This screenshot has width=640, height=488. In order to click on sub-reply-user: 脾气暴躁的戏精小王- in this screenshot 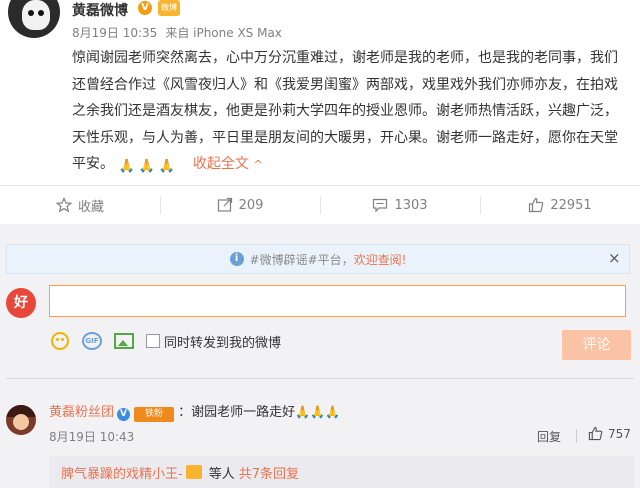, I will do `click(122, 472)`.